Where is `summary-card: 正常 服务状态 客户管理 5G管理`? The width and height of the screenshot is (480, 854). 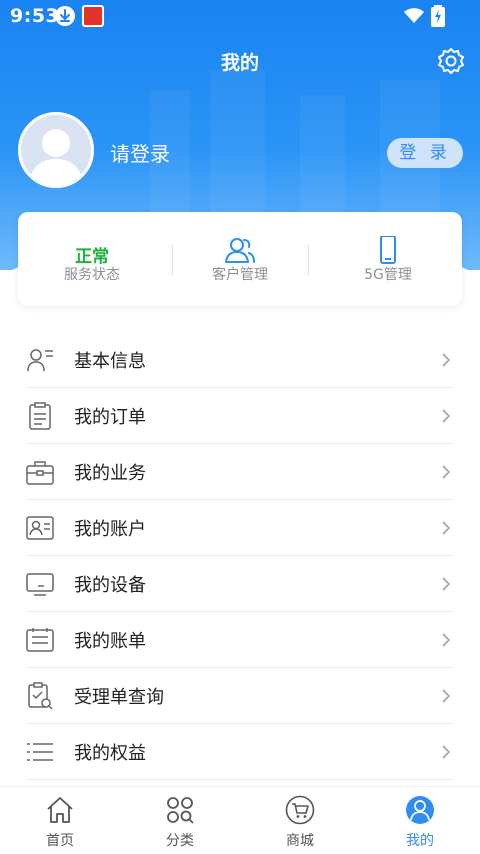 summary-card: 正常 服务状态 客户管理 5G管理 is located at coordinates (240, 259).